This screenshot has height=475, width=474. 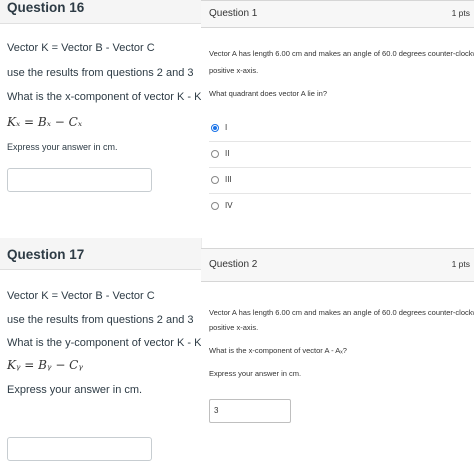 I want to click on question-16-formula: Kₓ = Bₓ − Cₓ, so click(x=45, y=122).